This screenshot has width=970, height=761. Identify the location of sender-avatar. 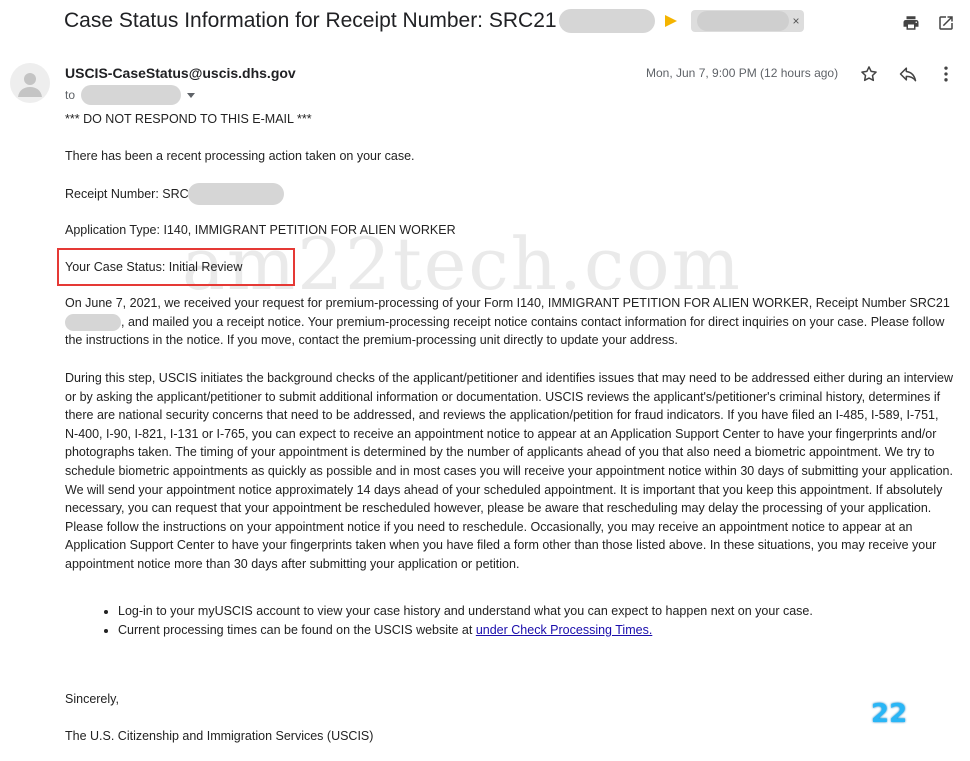
(30, 83).